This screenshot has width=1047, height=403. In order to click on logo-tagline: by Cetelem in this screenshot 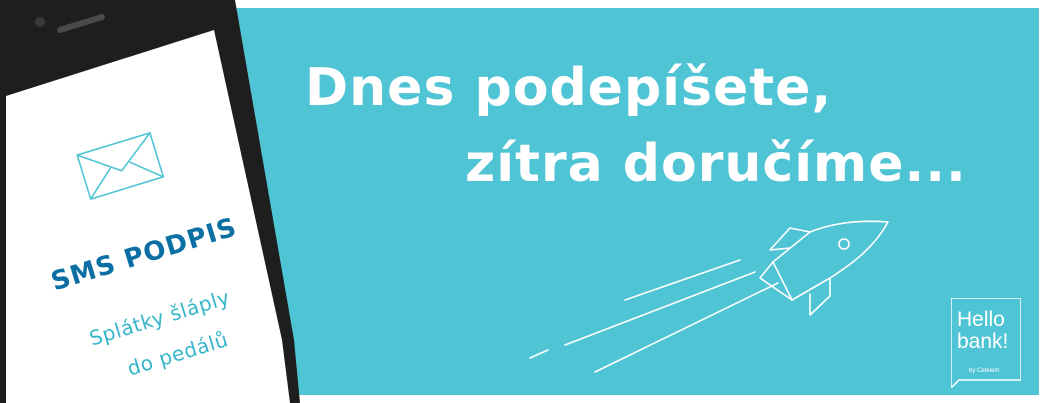, I will do `click(984, 371)`.